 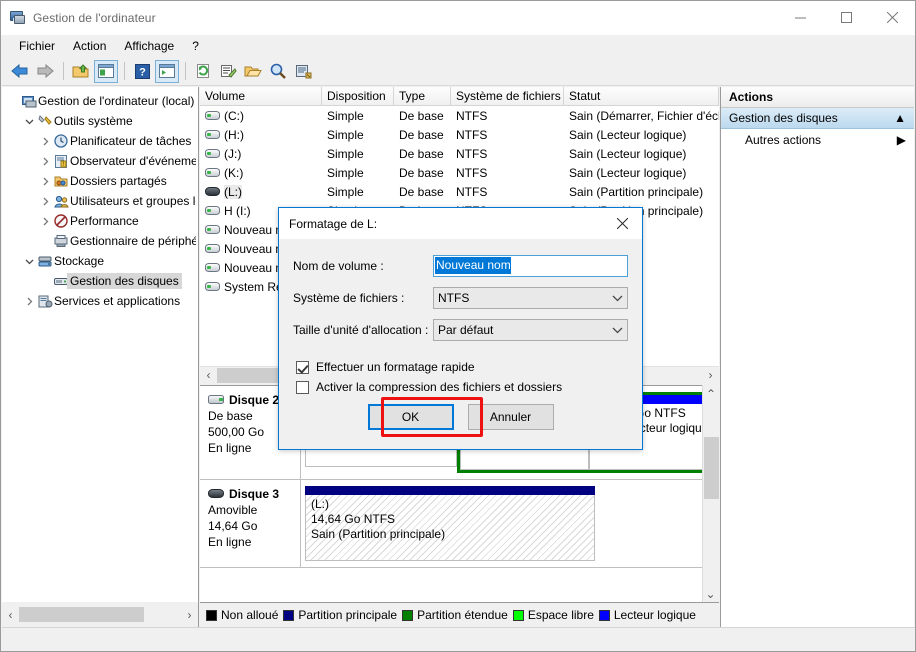 What do you see at coordinates (61, 161) in the screenshot?
I see `event-log-icon: !` at bounding box center [61, 161].